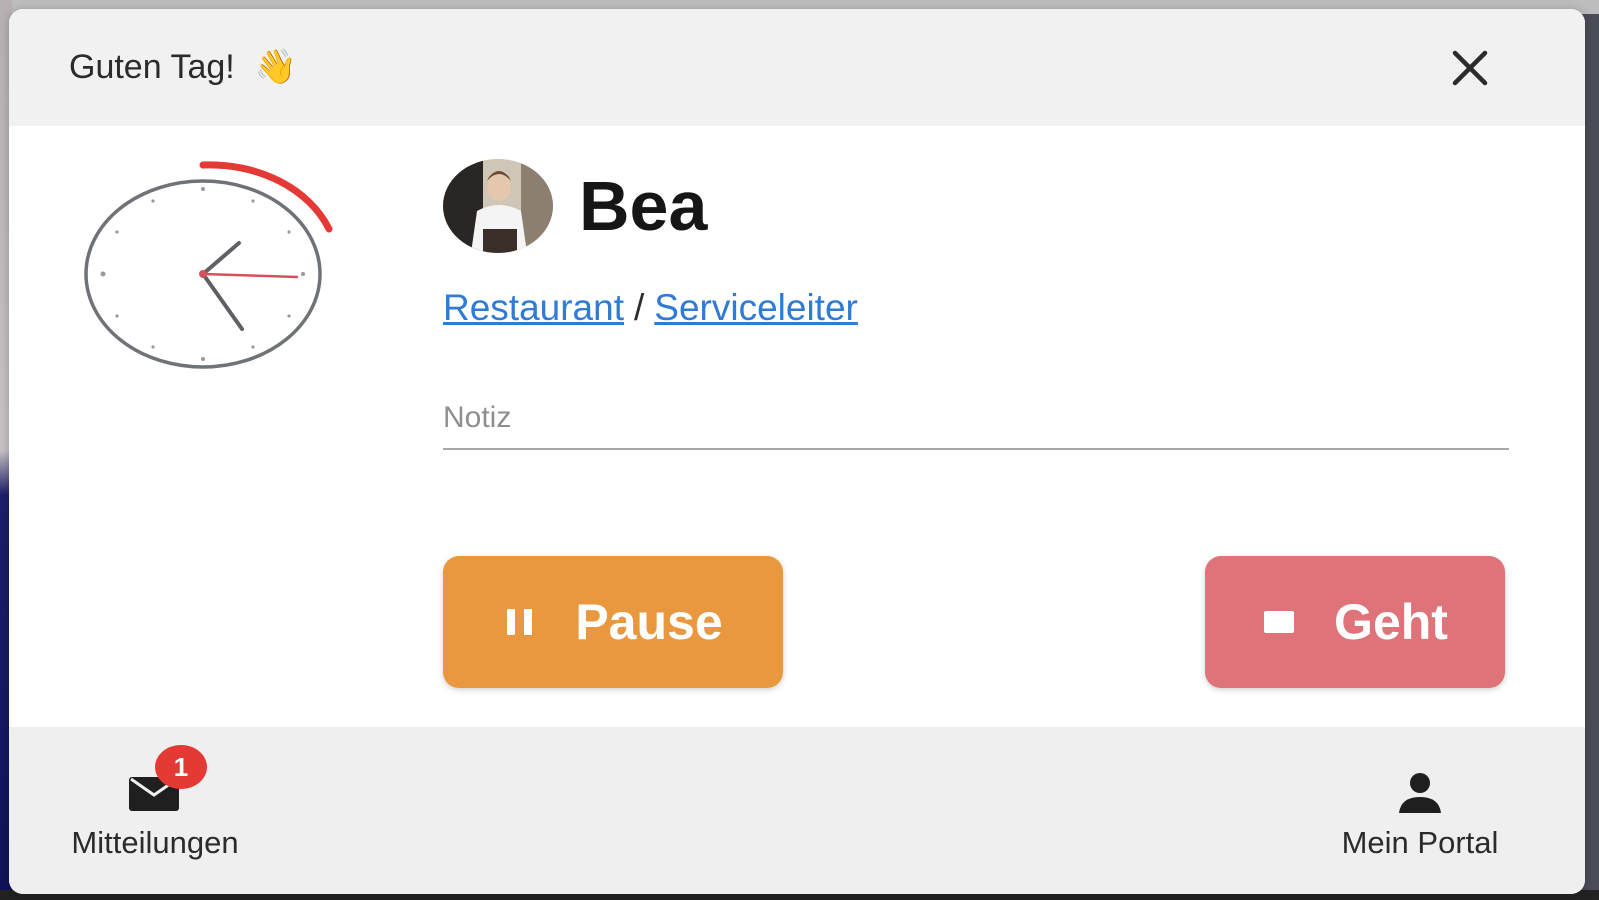 This screenshot has height=900, width=1599. What do you see at coordinates (976, 422) in the screenshot?
I see `note-input` at bounding box center [976, 422].